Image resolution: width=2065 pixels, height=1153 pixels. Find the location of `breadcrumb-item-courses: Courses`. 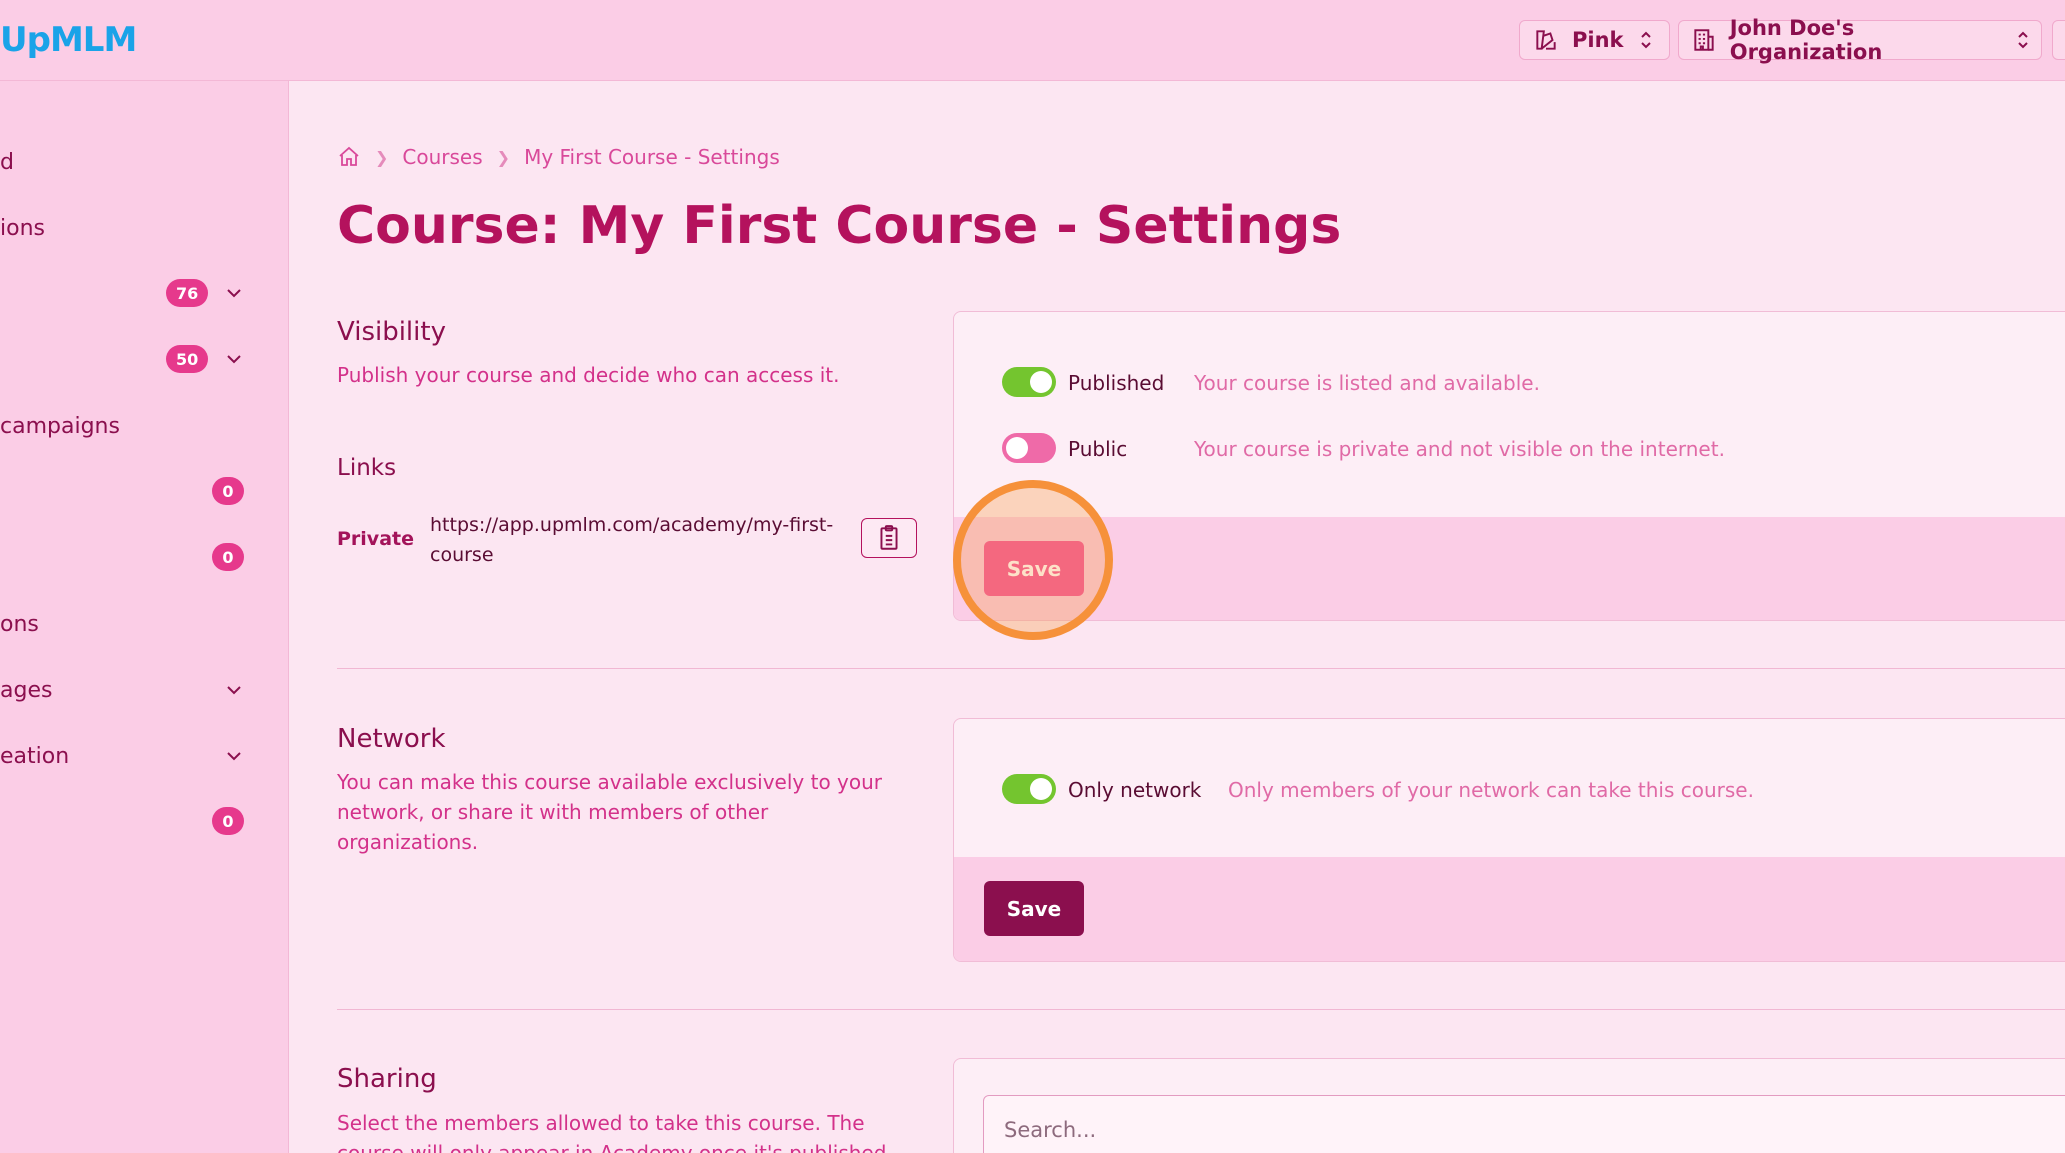

breadcrumb-item-courses: Courses is located at coordinates (442, 157).